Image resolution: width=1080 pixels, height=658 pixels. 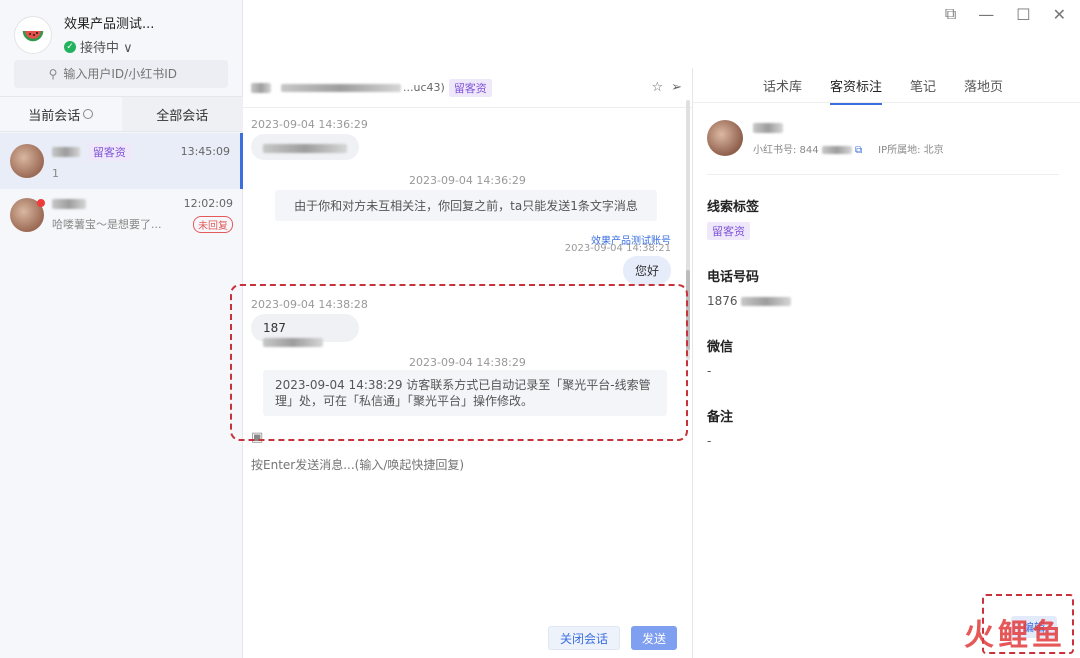 I want to click on conversation-item: 12:02:09 哈喽薯宝～是想要了... 未回复, so click(x=121, y=215).